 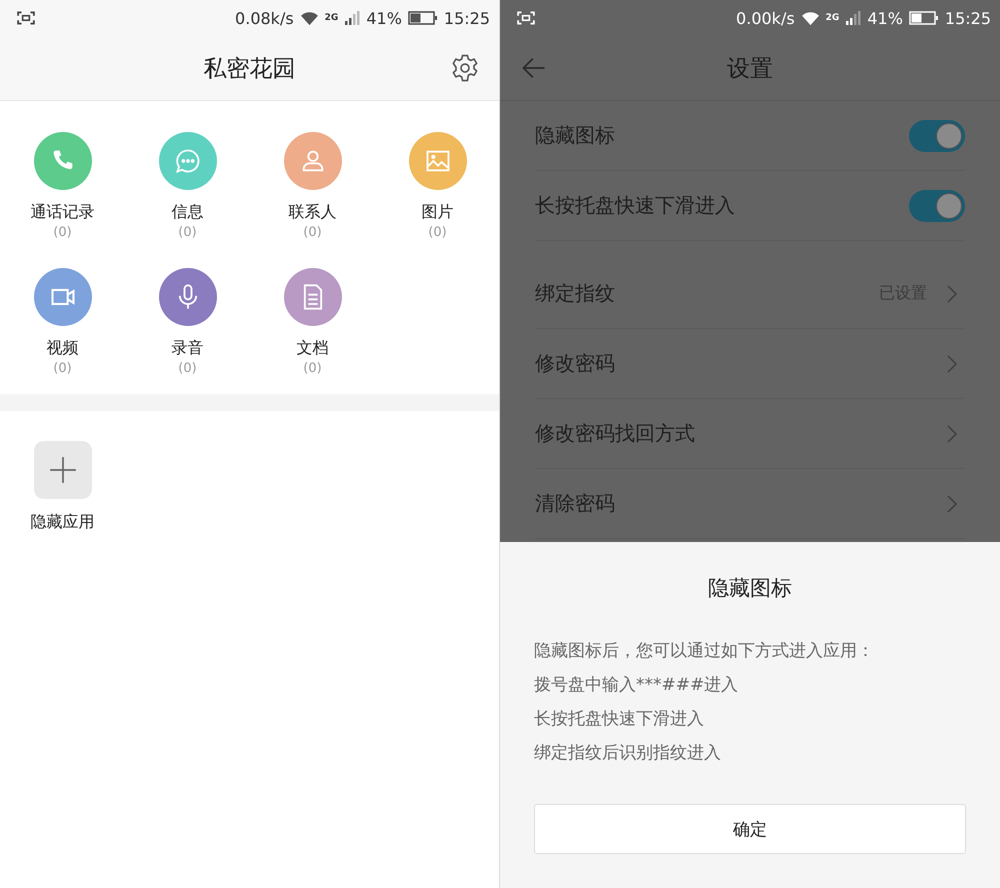 What do you see at coordinates (438, 212) in the screenshot?
I see `category-label: 图片` at bounding box center [438, 212].